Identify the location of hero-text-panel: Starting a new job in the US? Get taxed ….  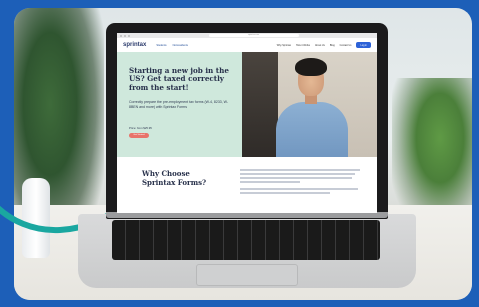
(179, 104).